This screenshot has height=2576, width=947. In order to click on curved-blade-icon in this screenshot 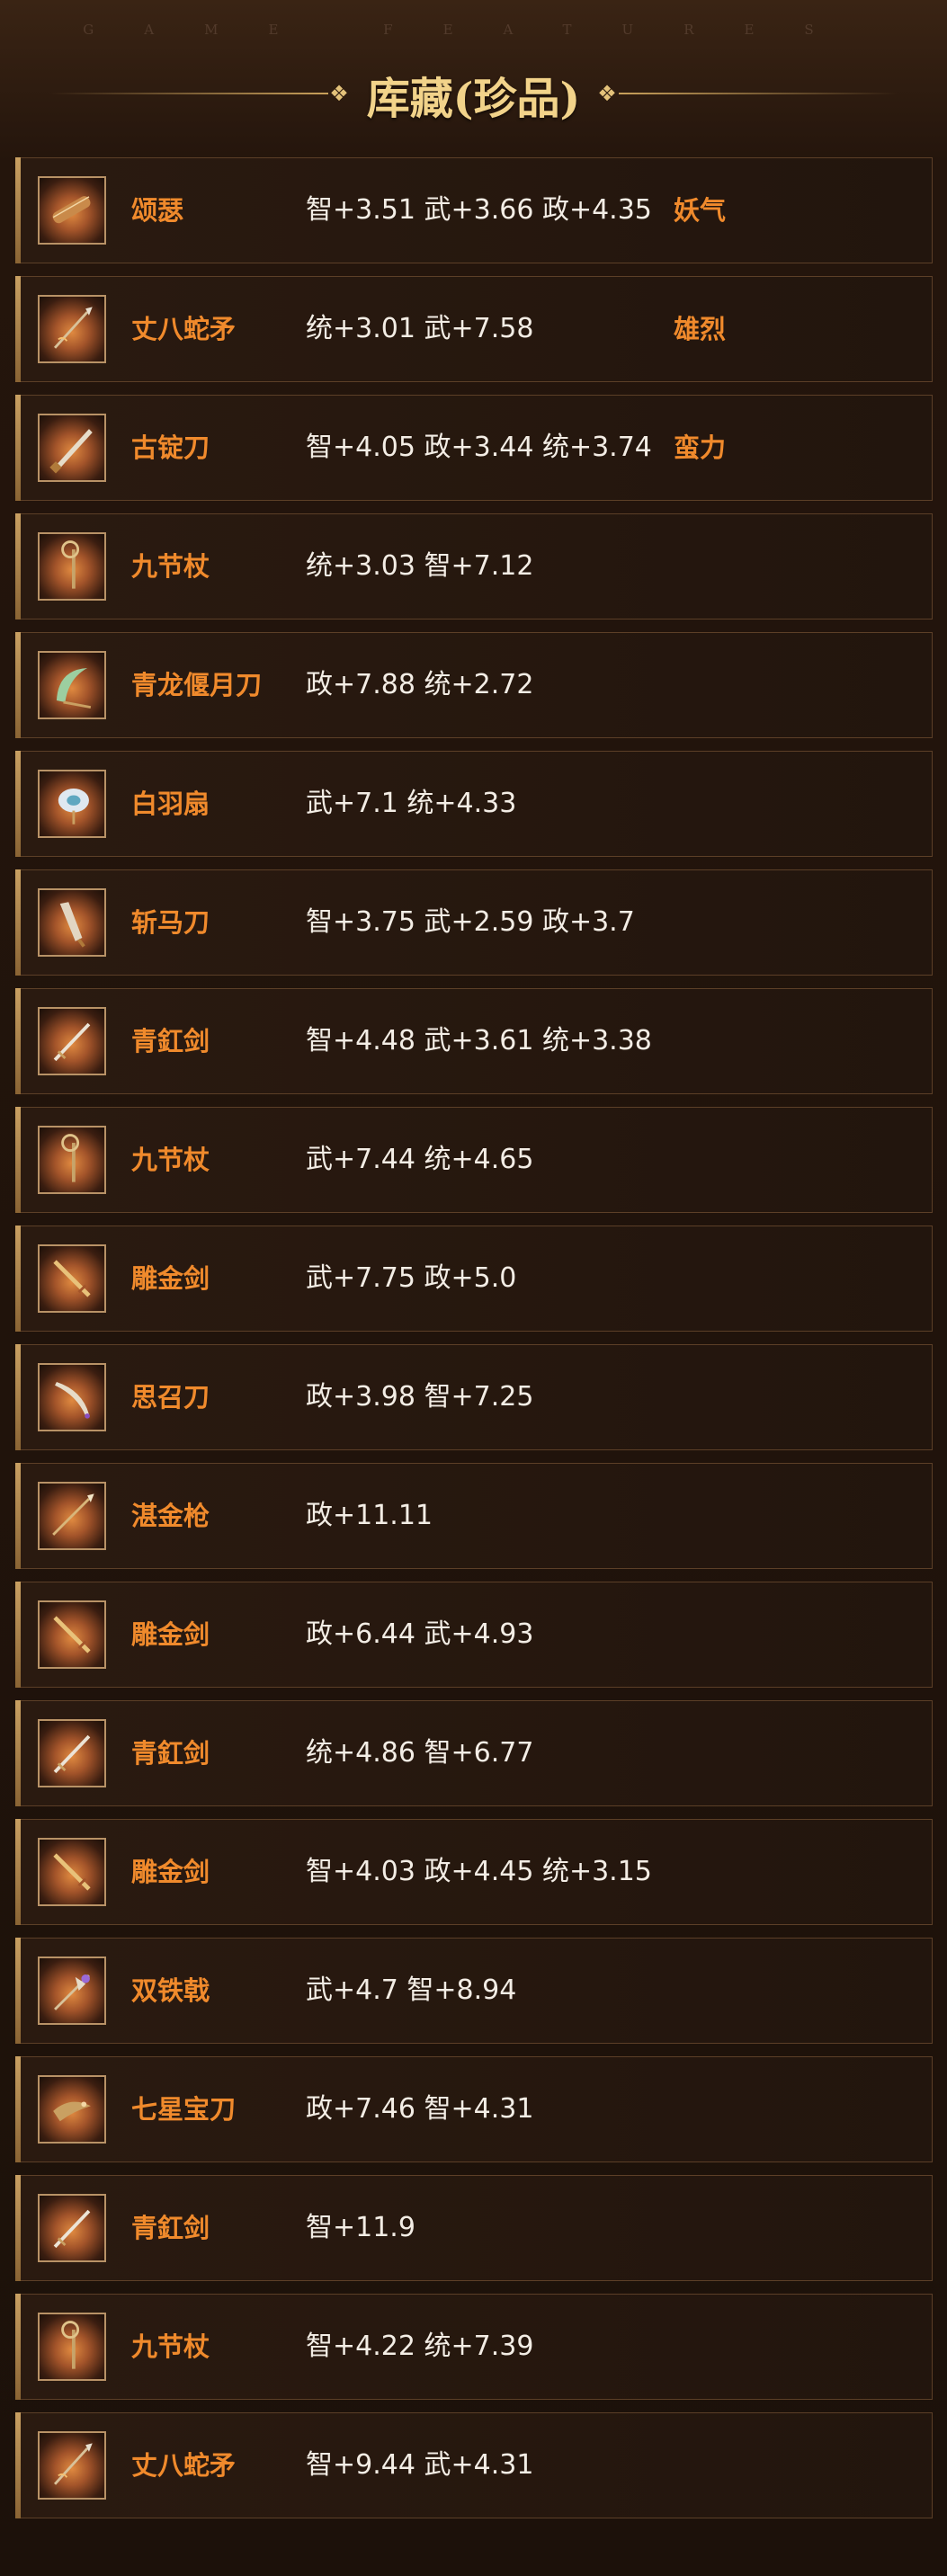, I will do `click(72, 1397)`.